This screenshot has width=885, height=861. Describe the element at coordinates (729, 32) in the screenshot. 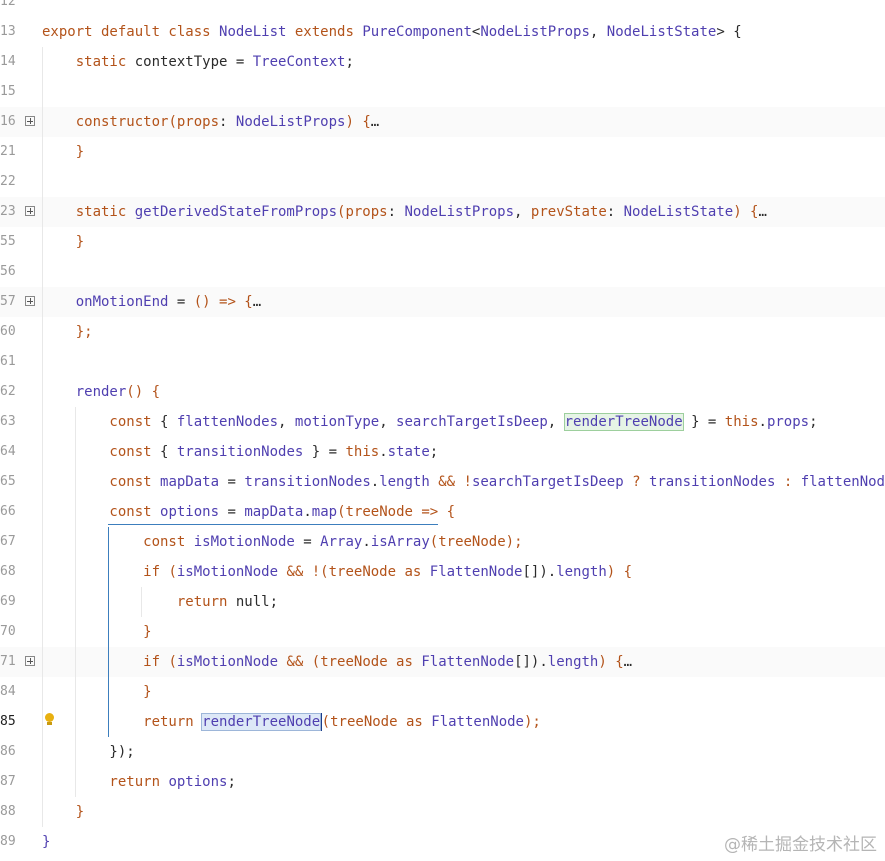

I see `code-token: > {` at that location.